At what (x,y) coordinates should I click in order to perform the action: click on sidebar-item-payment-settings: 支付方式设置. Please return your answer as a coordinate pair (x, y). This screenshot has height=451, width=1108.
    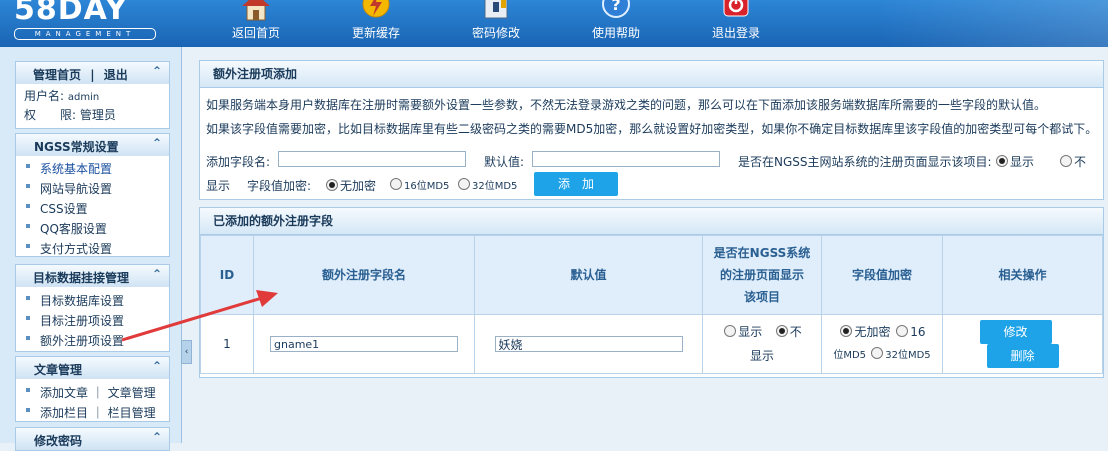
    Looking at the image, I should click on (69, 248).